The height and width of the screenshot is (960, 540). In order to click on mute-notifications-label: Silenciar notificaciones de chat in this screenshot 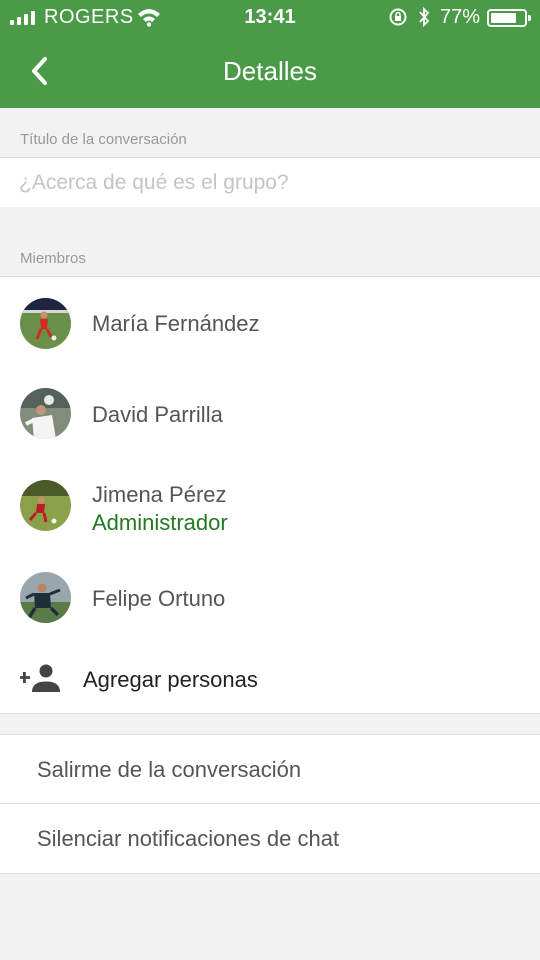, I will do `click(188, 838)`.